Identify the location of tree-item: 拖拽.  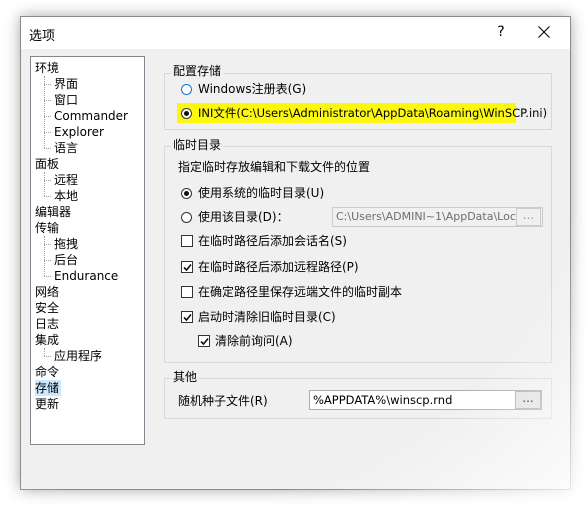
(67, 244).